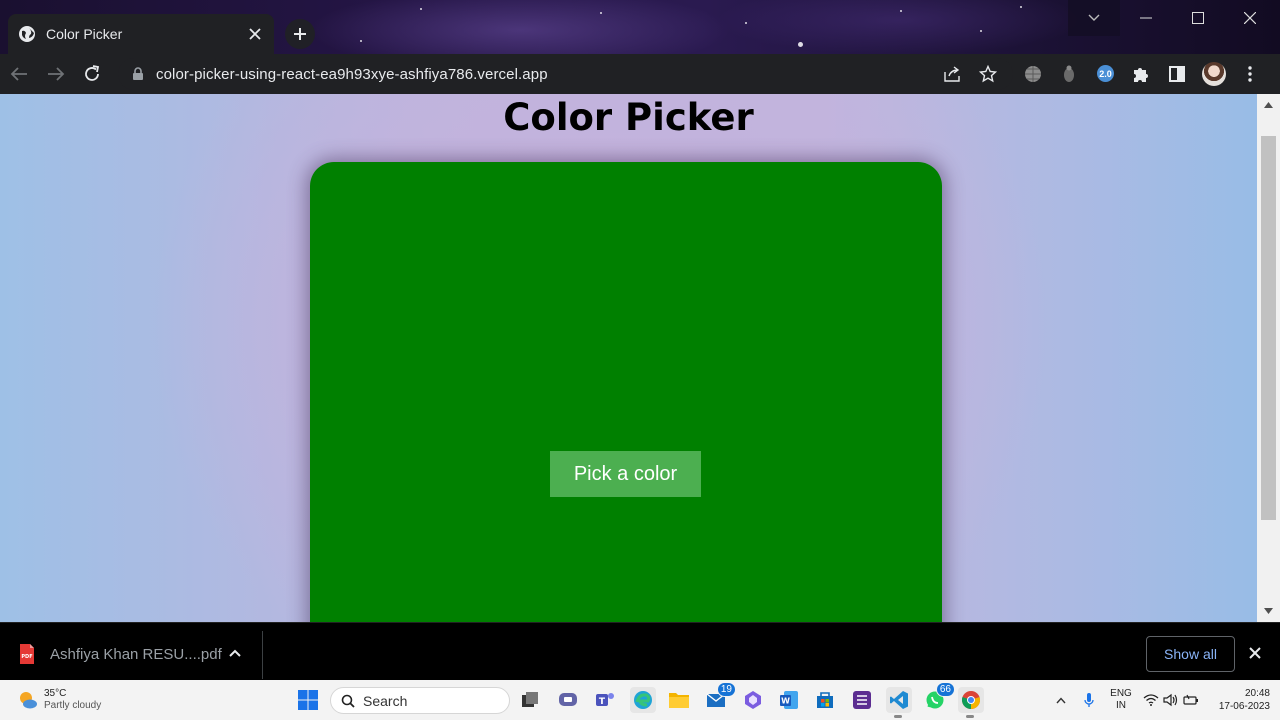 Image resolution: width=1280 pixels, height=720 pixels. I want to click on bookmark-button, so click(988, 74).